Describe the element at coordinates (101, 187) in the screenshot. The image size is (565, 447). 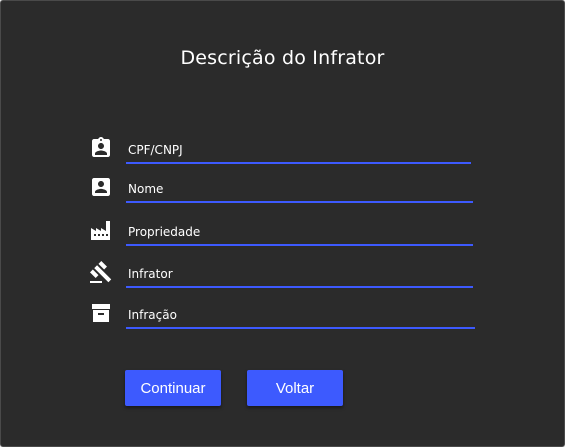
I see `account-box-icon` at that location.